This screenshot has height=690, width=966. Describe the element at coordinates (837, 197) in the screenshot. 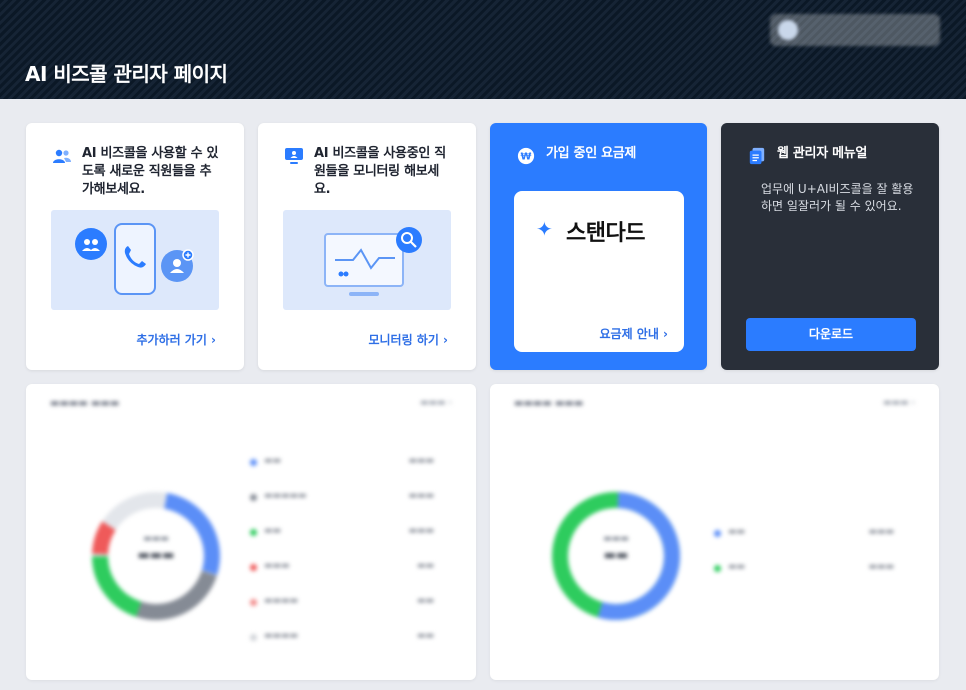

I see `manual-description: 업무에 U+AI비즈콜을 잘 활용하면 일잘러가 될 수 있어요.` at that location.